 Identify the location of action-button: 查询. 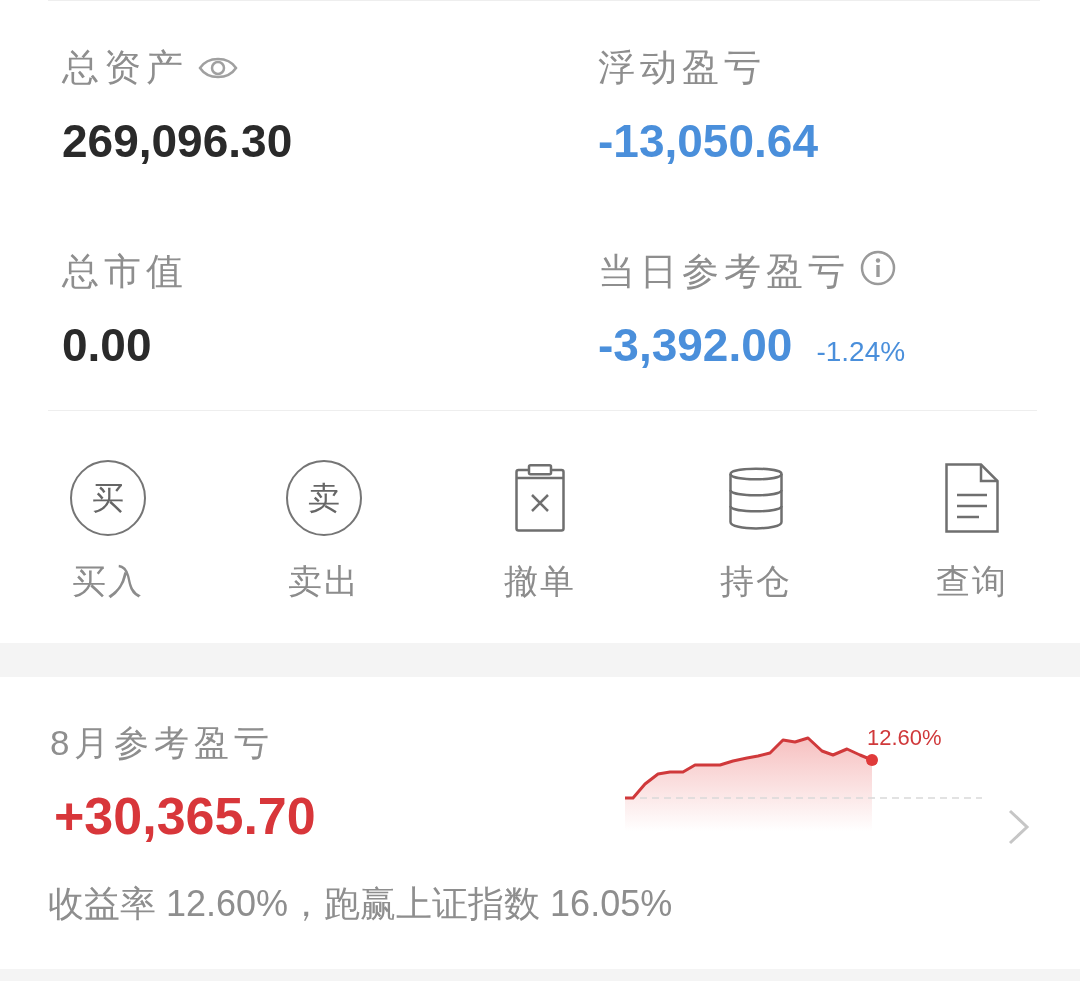
(972, 530).